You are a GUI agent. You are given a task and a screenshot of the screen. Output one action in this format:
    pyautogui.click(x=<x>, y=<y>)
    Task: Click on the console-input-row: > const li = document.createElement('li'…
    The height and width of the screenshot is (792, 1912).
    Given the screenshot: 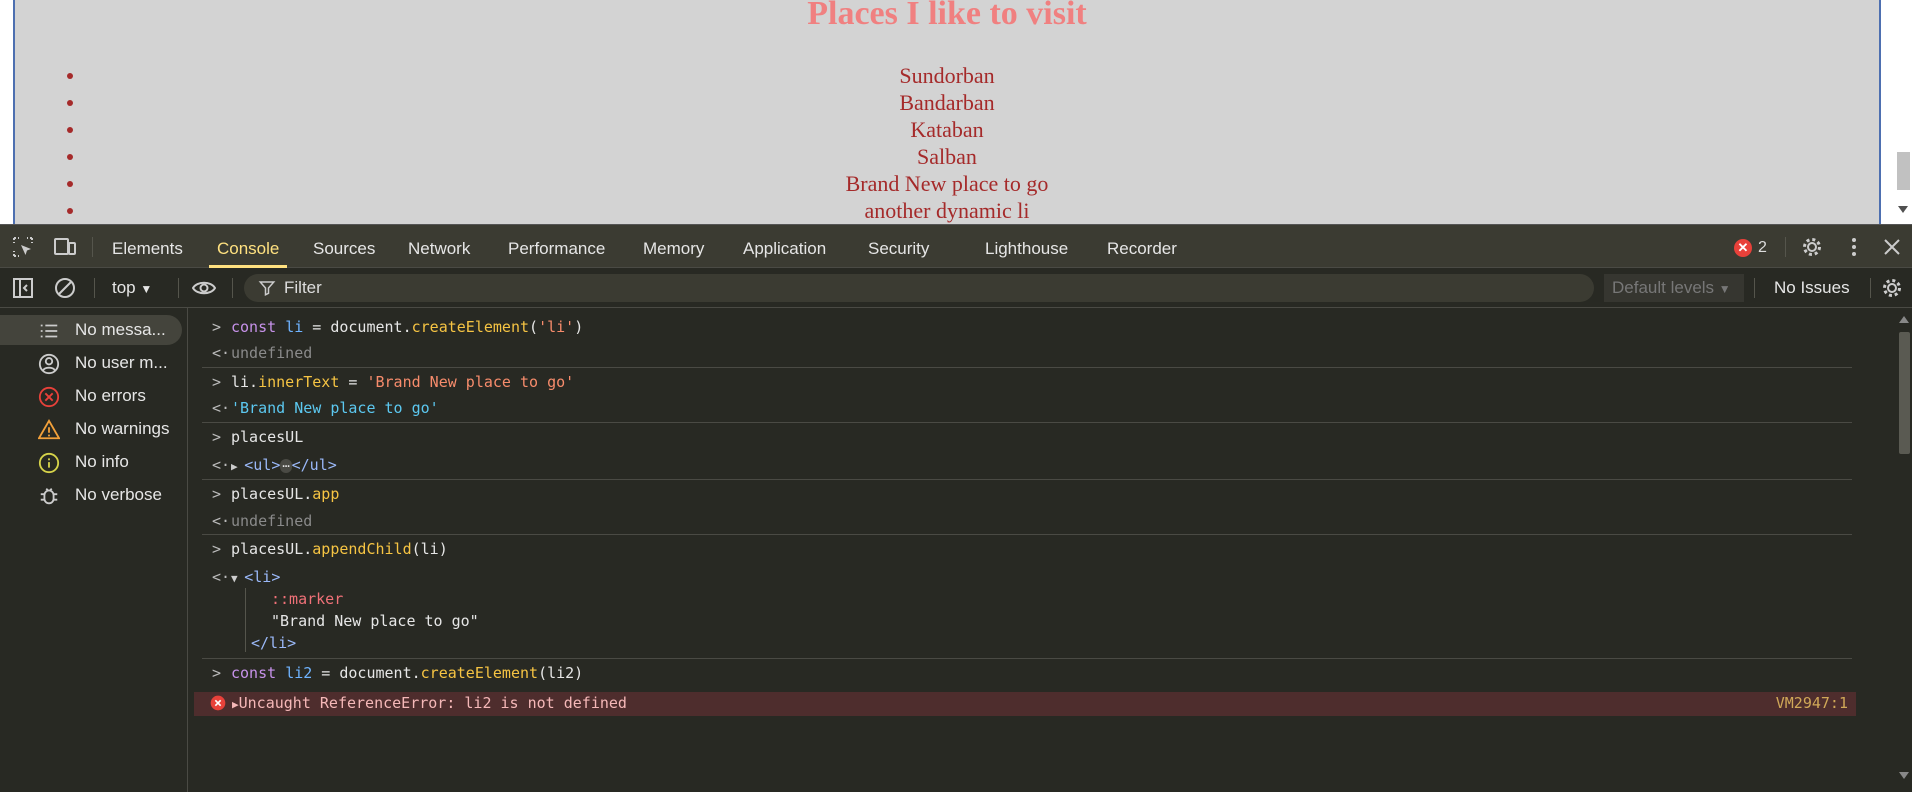 What is the action you would take?
    pyautogui.click(x=1021, y=329)
    